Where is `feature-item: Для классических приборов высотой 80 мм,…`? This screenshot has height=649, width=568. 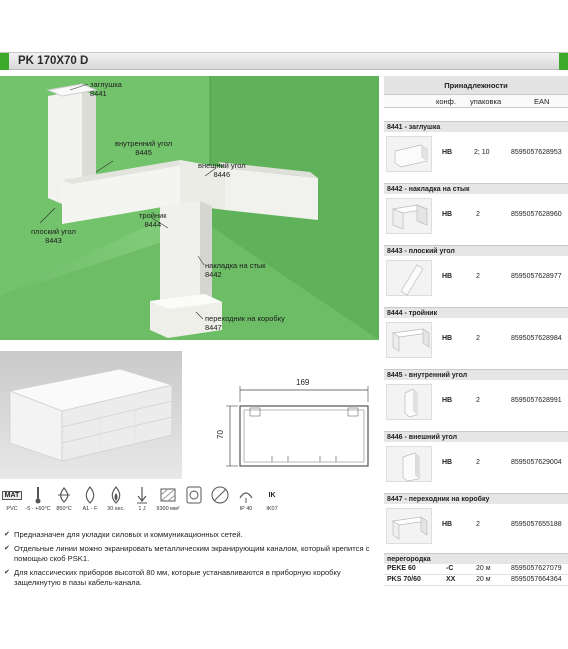 feature-item: Для классических приборов высотой 80 мм,… is located at coordinates (192, 578).